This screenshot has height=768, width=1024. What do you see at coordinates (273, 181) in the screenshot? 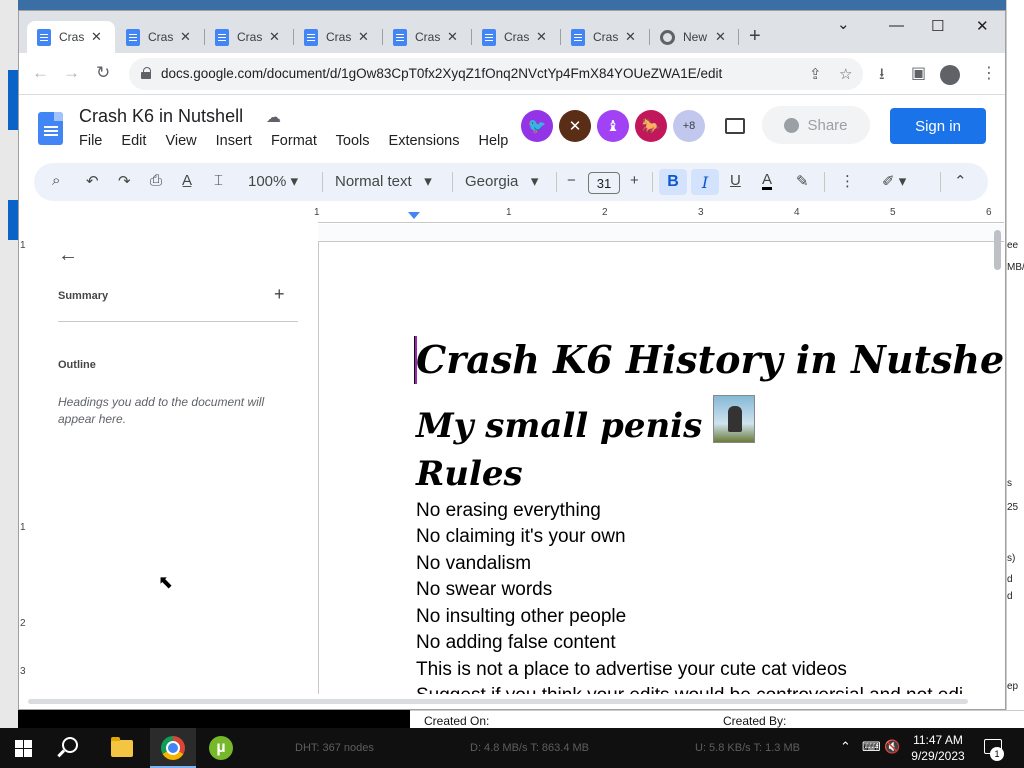
I see `zoom-select: 100% ▾` at bounding box center [273, 181].